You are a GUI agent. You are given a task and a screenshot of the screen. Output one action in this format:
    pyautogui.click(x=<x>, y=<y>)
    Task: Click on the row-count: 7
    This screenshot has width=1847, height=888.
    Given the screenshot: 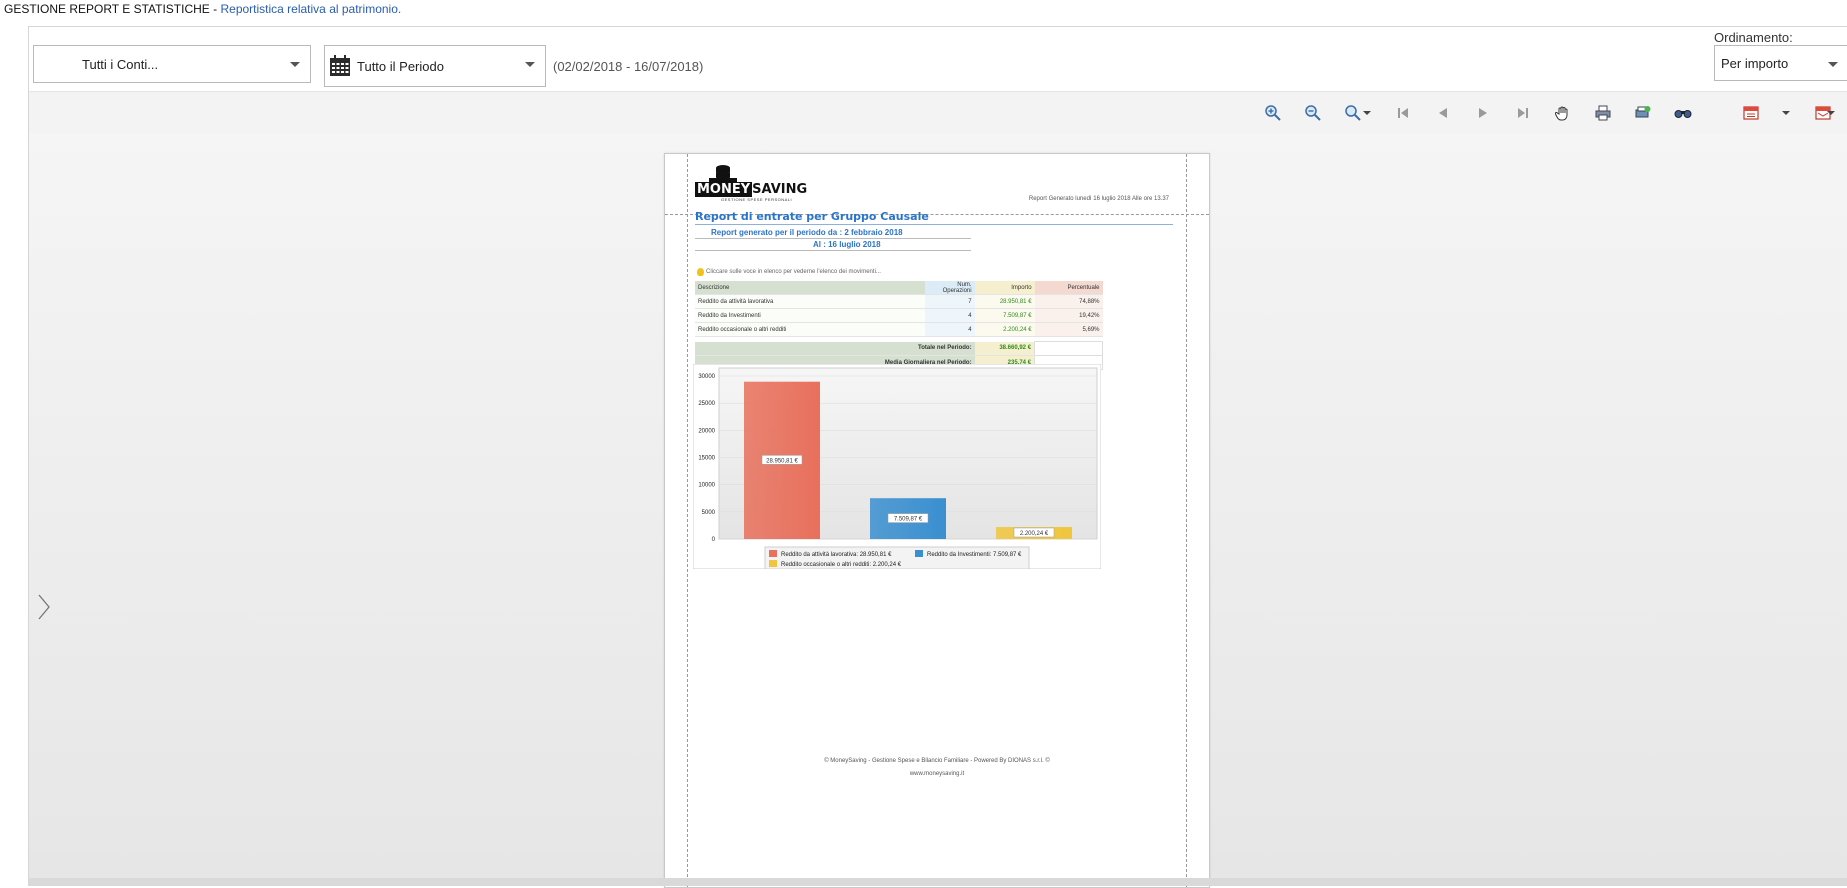 What is the action you would take?
    pyautogui.click(x=949, y=301)
    